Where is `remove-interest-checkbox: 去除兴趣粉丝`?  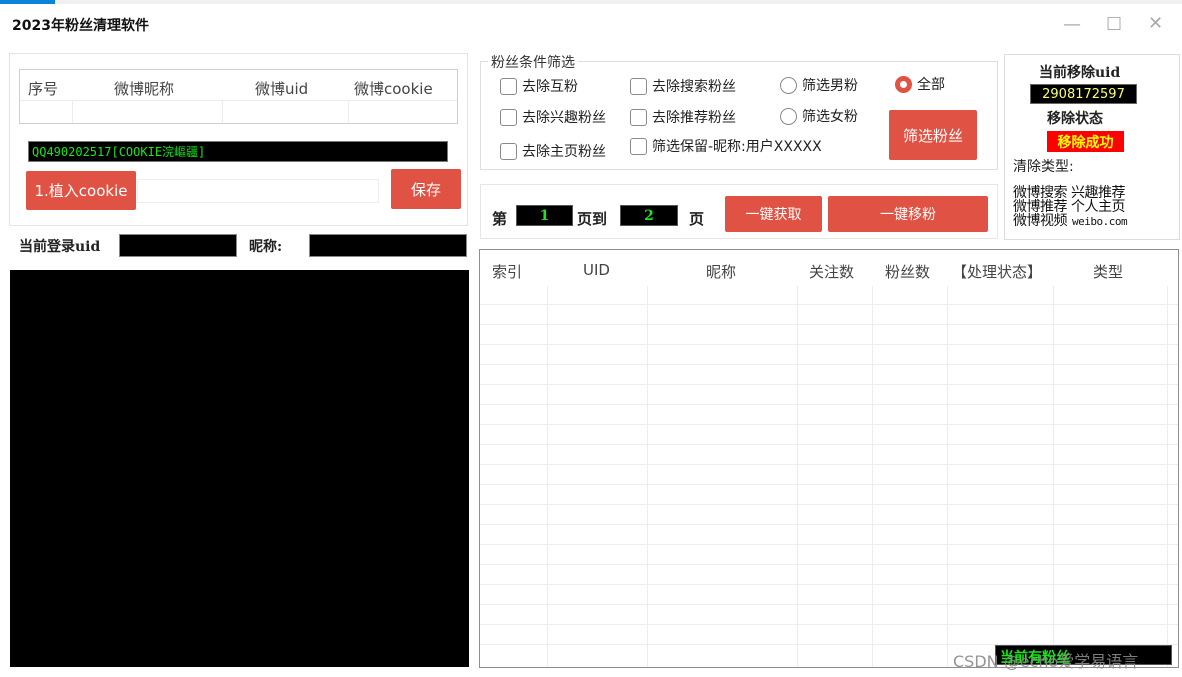
remove-interest-checkbox: 去除兴趣粉丝 is located at coordinates (553, 117).